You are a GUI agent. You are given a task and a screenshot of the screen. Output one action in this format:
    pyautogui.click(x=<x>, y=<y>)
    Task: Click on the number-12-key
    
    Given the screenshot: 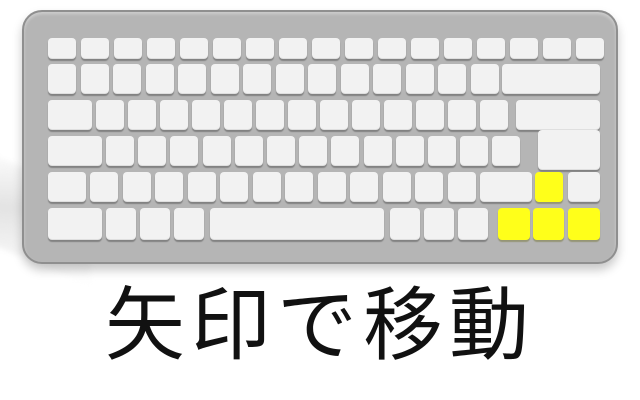 What is the action you would take?
    pyautogui.click(x=419, y=79)
    